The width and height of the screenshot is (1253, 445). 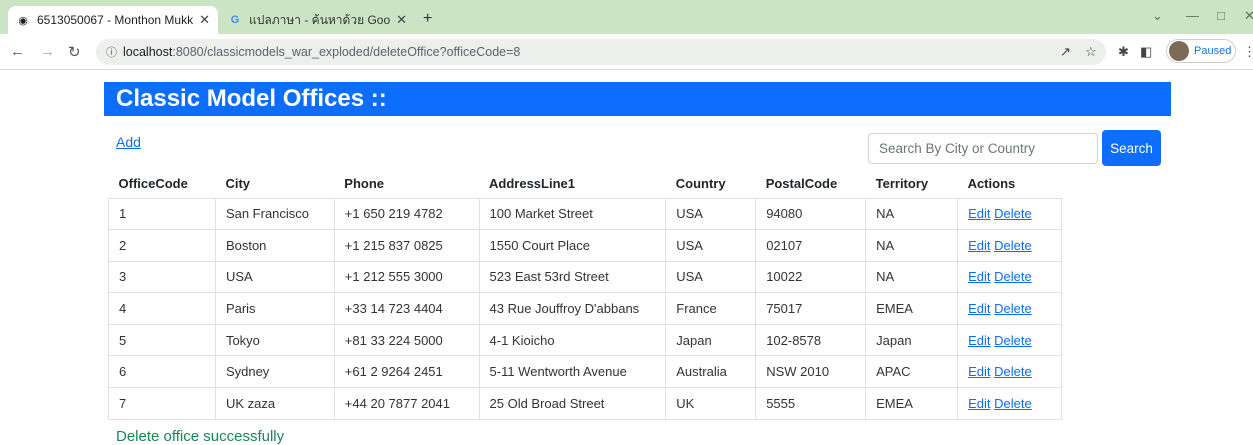 I want to click on cell-phone: +61 2 9264 2451, so click(x=406, y=372).